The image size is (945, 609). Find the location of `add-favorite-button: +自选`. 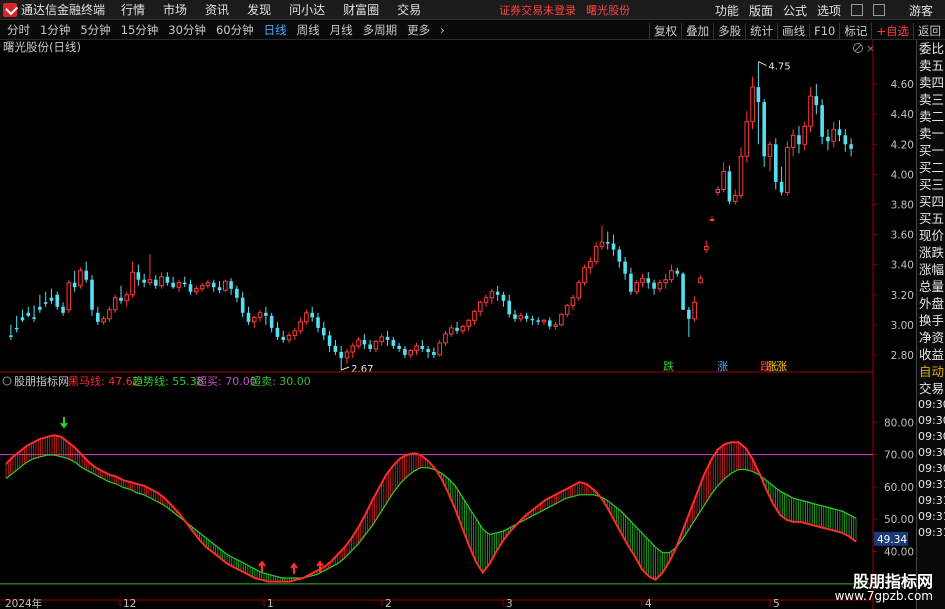

add-favorite-button: +自选 is located at coordinates (892, 30).